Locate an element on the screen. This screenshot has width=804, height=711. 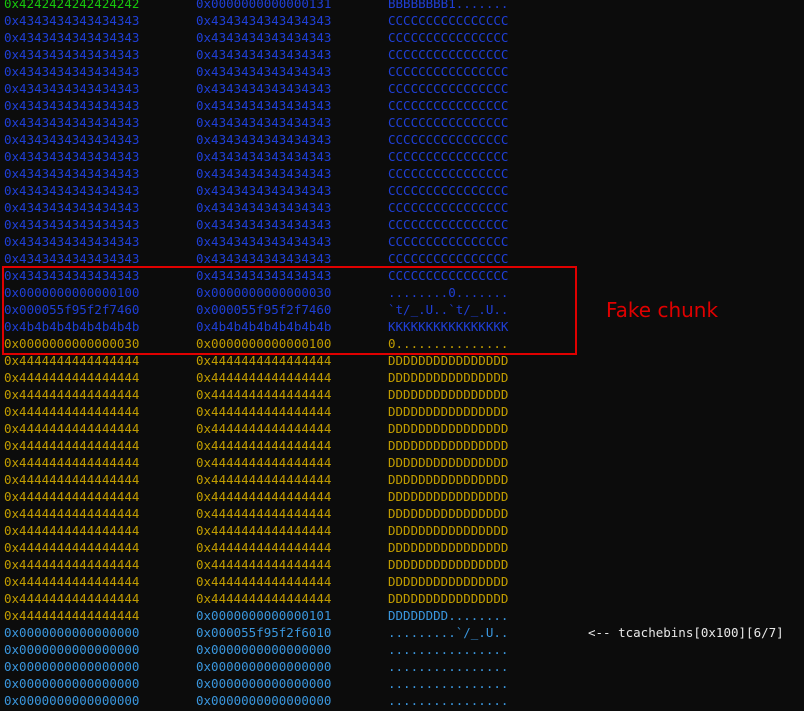
heap-qword-right: 0x0000000000000131 is located at coordinates (264, 5).